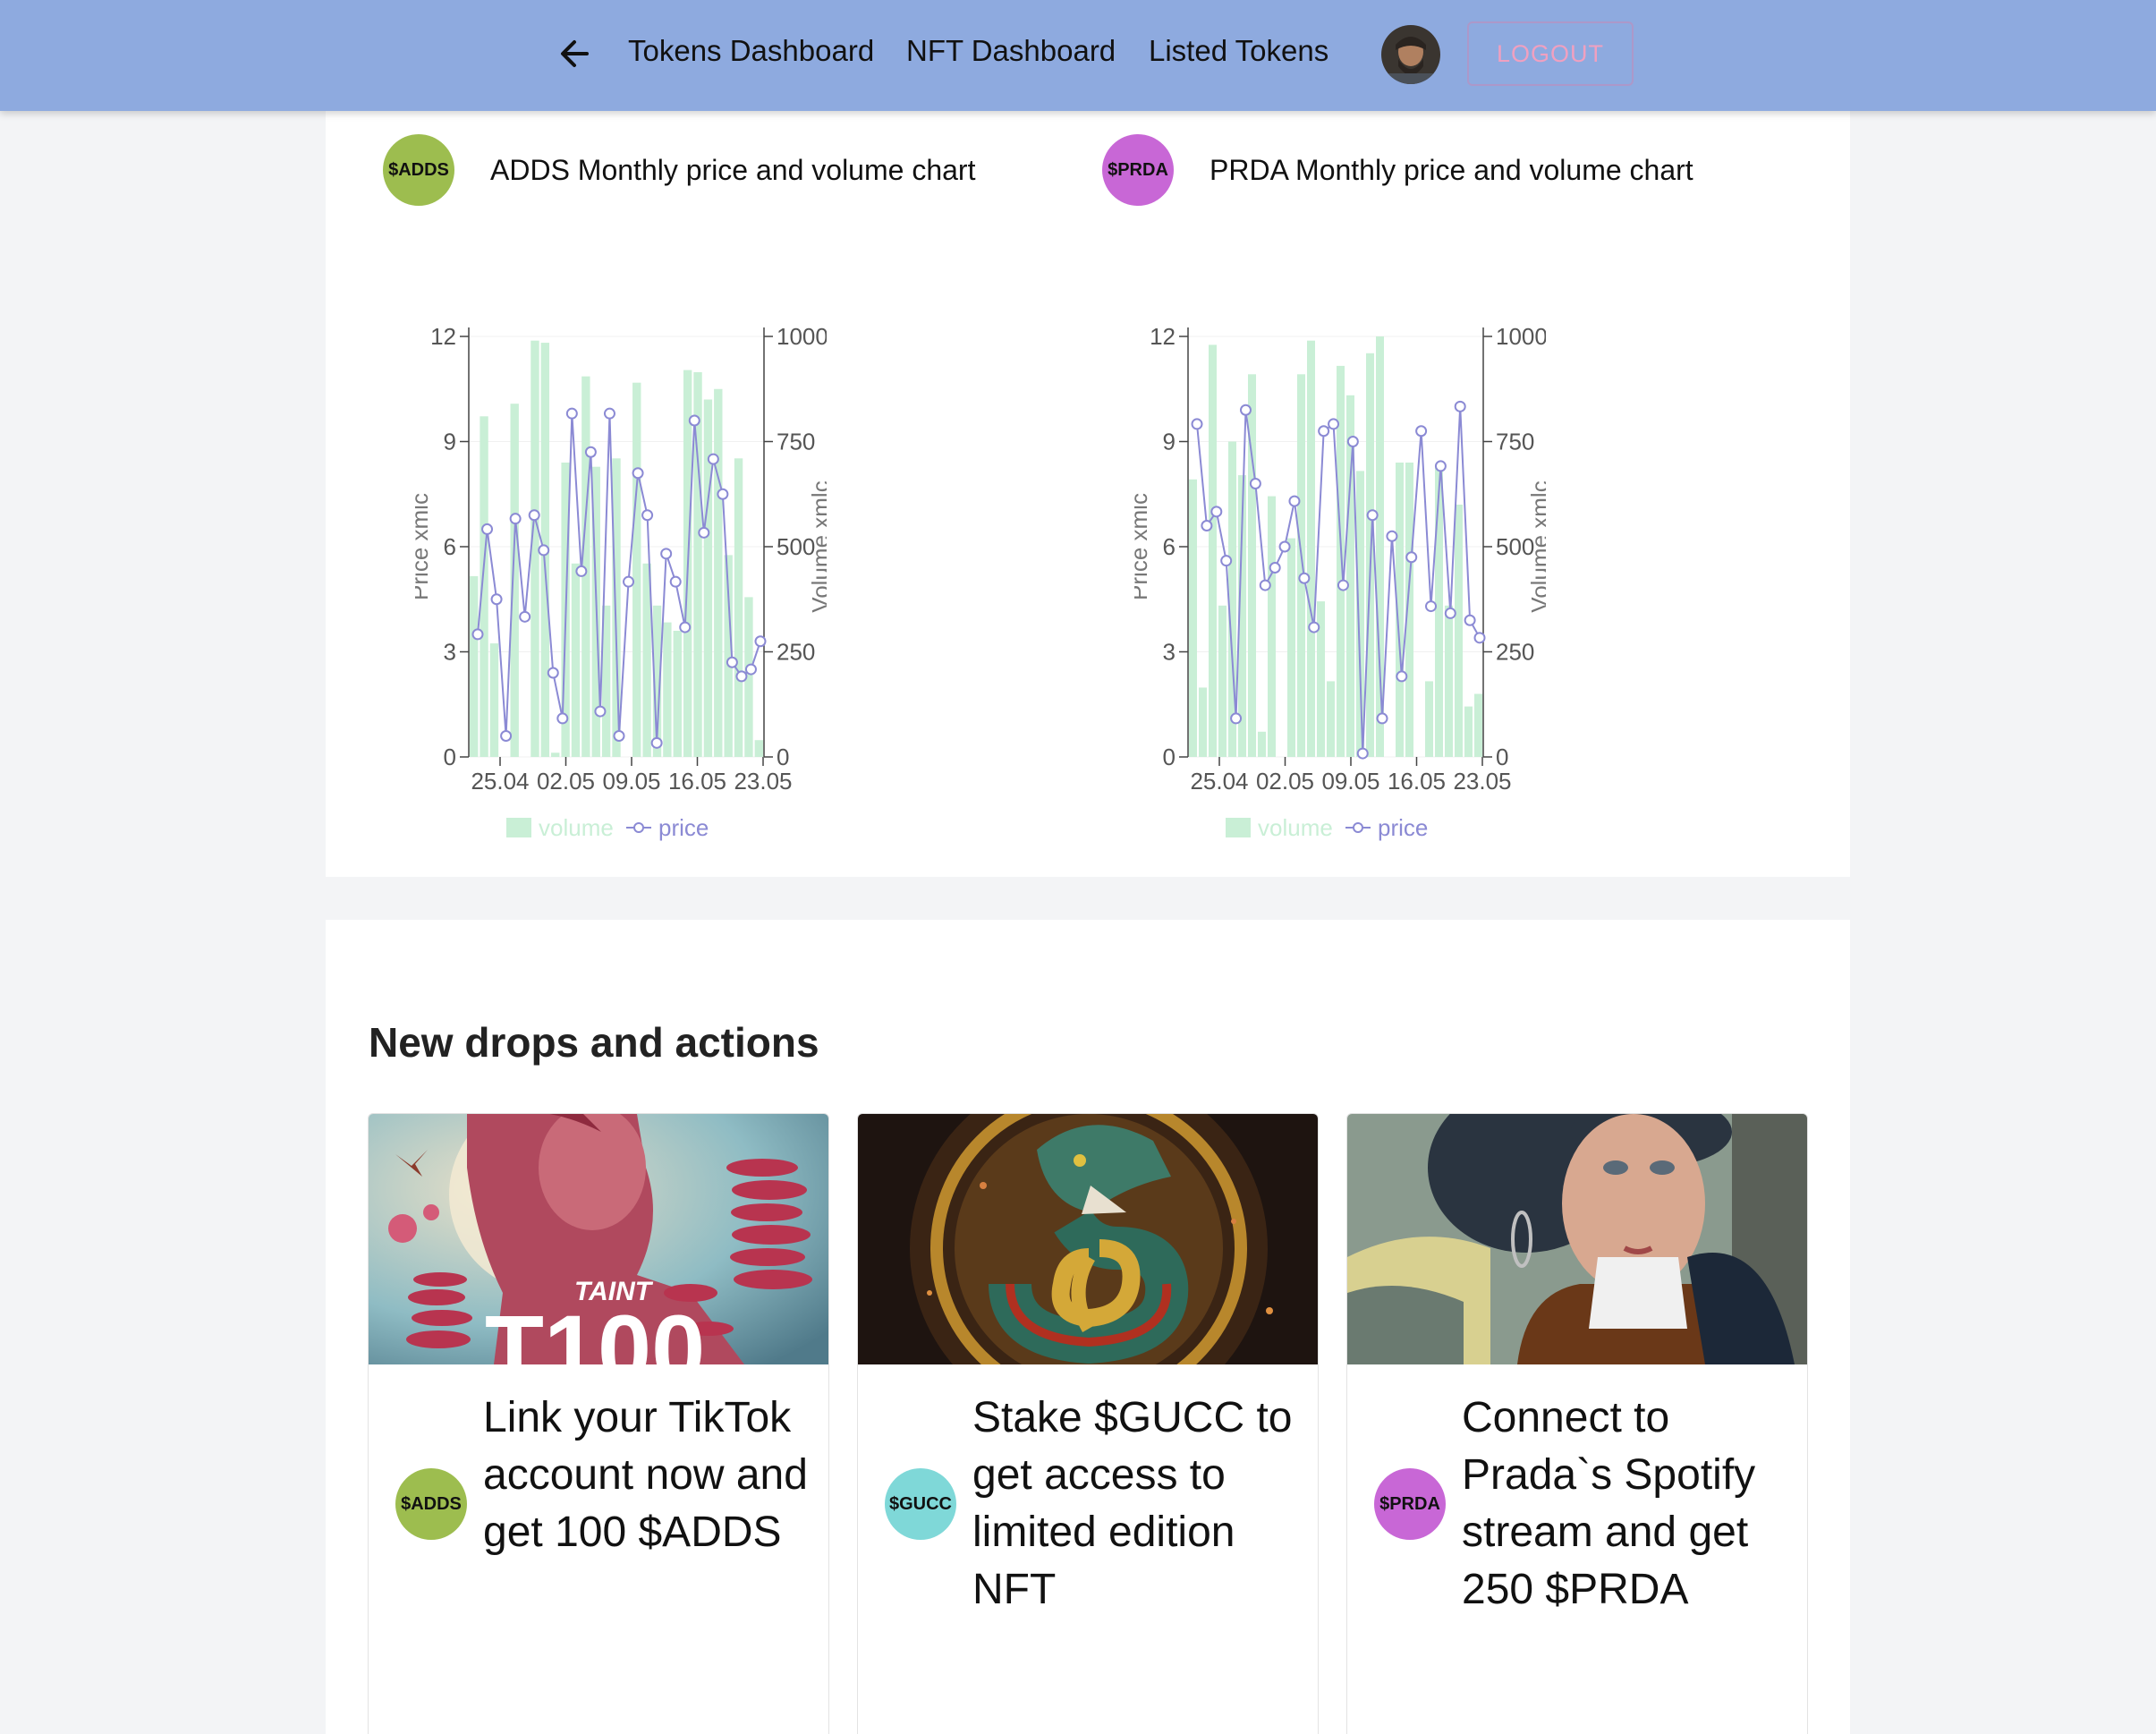 Image resolution: width=2156 pixels, height=1734 pixels. I want to click on x-tick-label: 25.04, so click(500, 781).